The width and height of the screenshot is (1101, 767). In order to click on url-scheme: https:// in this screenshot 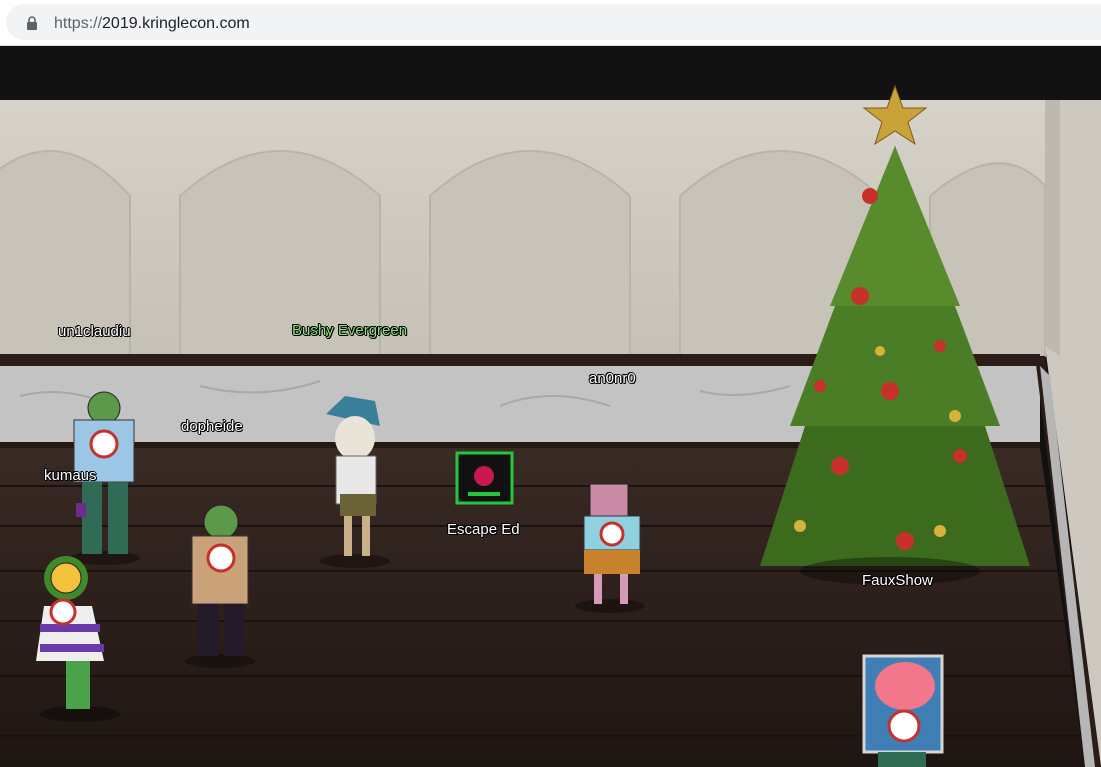, I will do `click(78, 23)`.